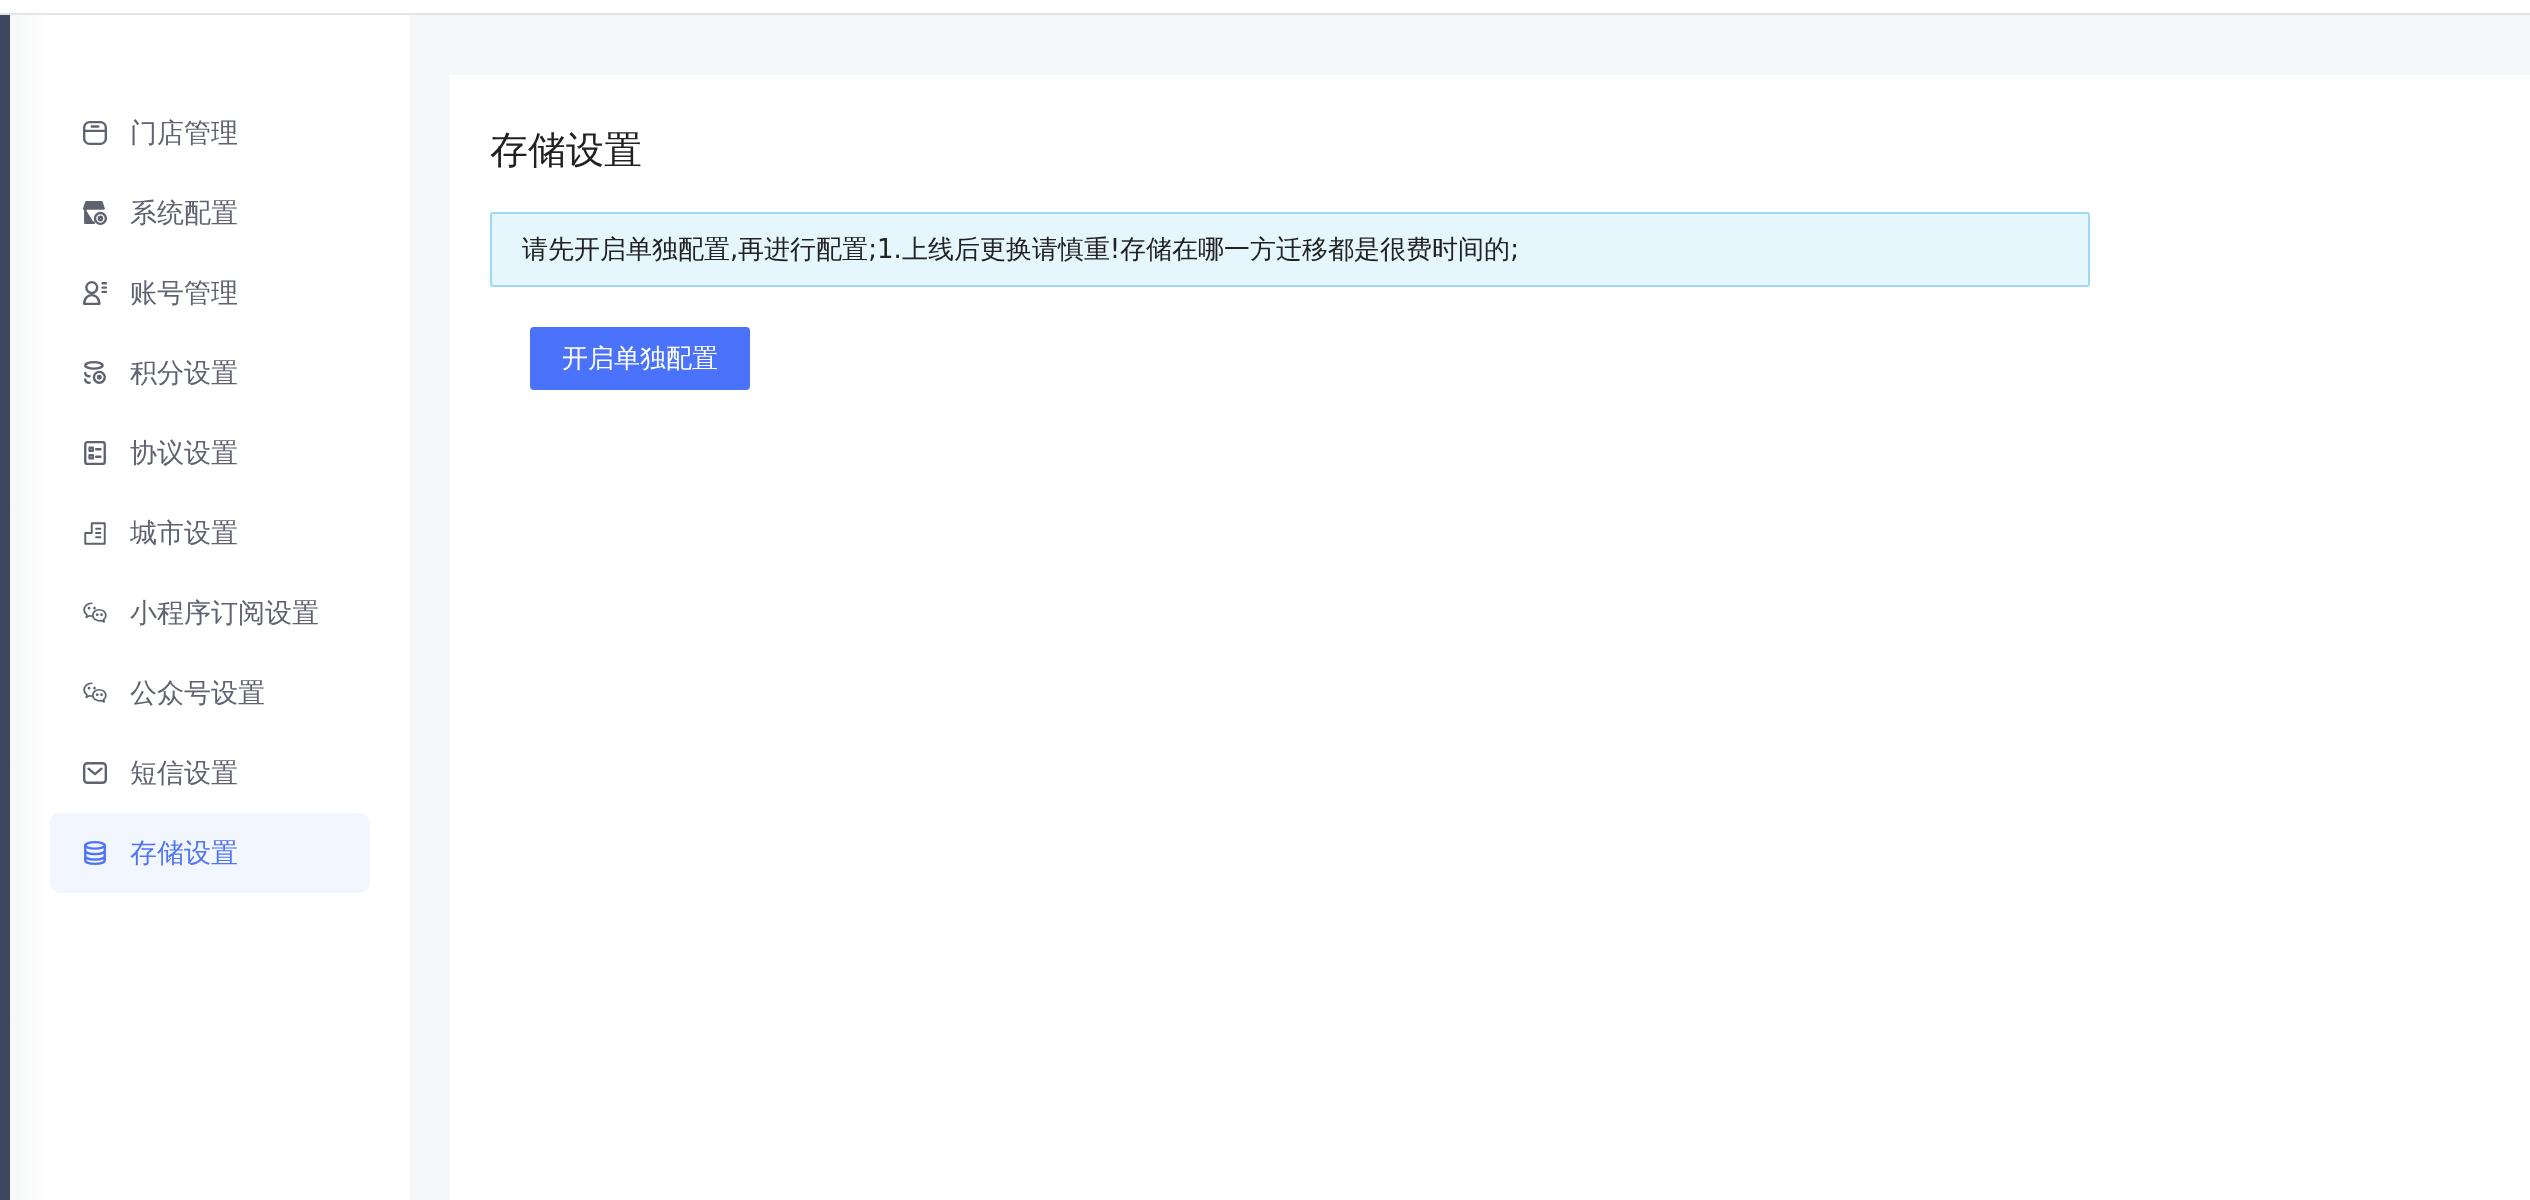 The width and height of the screenshot is (2530, 1200). Describe the element at coordinates (640, 358) in the screenshot. I see `enable-config-button: 开启单独配置` at that location.